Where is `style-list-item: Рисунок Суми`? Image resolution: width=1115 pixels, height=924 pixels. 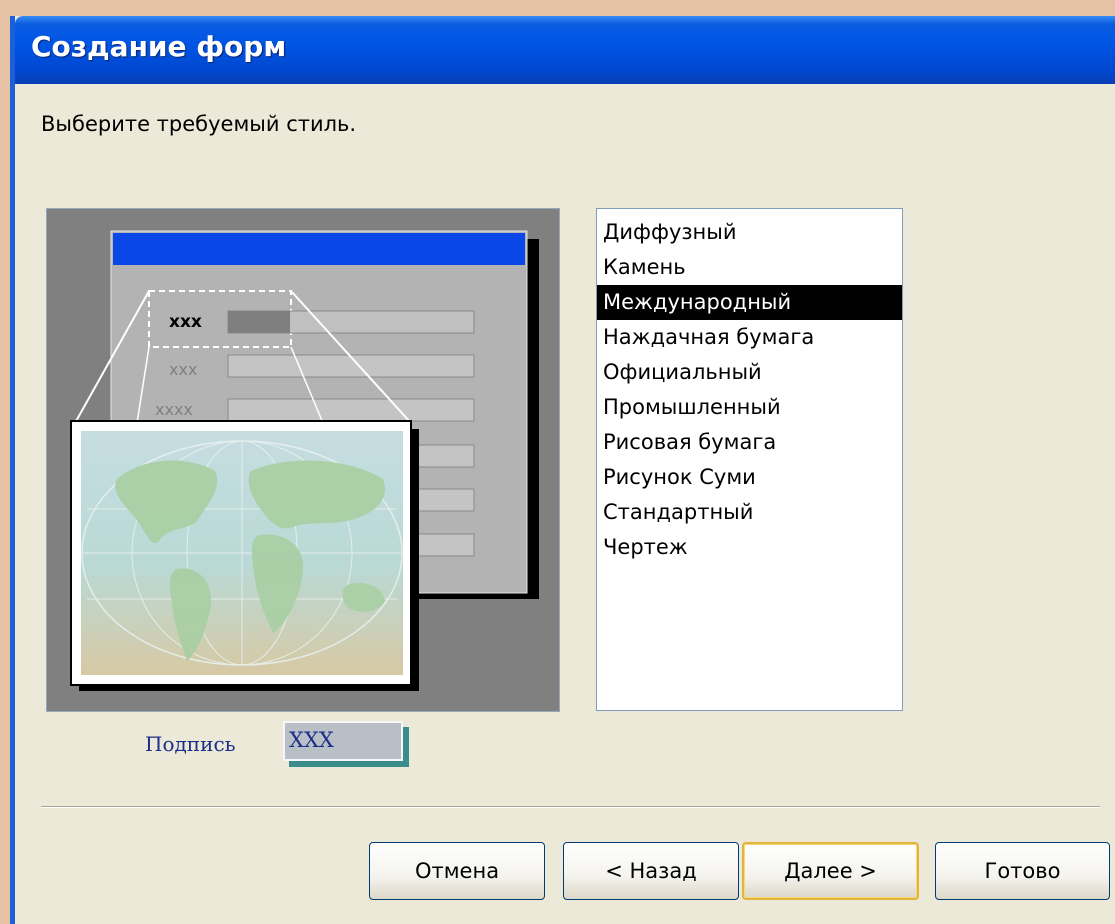 style-list-item: Рисунок Суми is located at coordinates (749, 477).